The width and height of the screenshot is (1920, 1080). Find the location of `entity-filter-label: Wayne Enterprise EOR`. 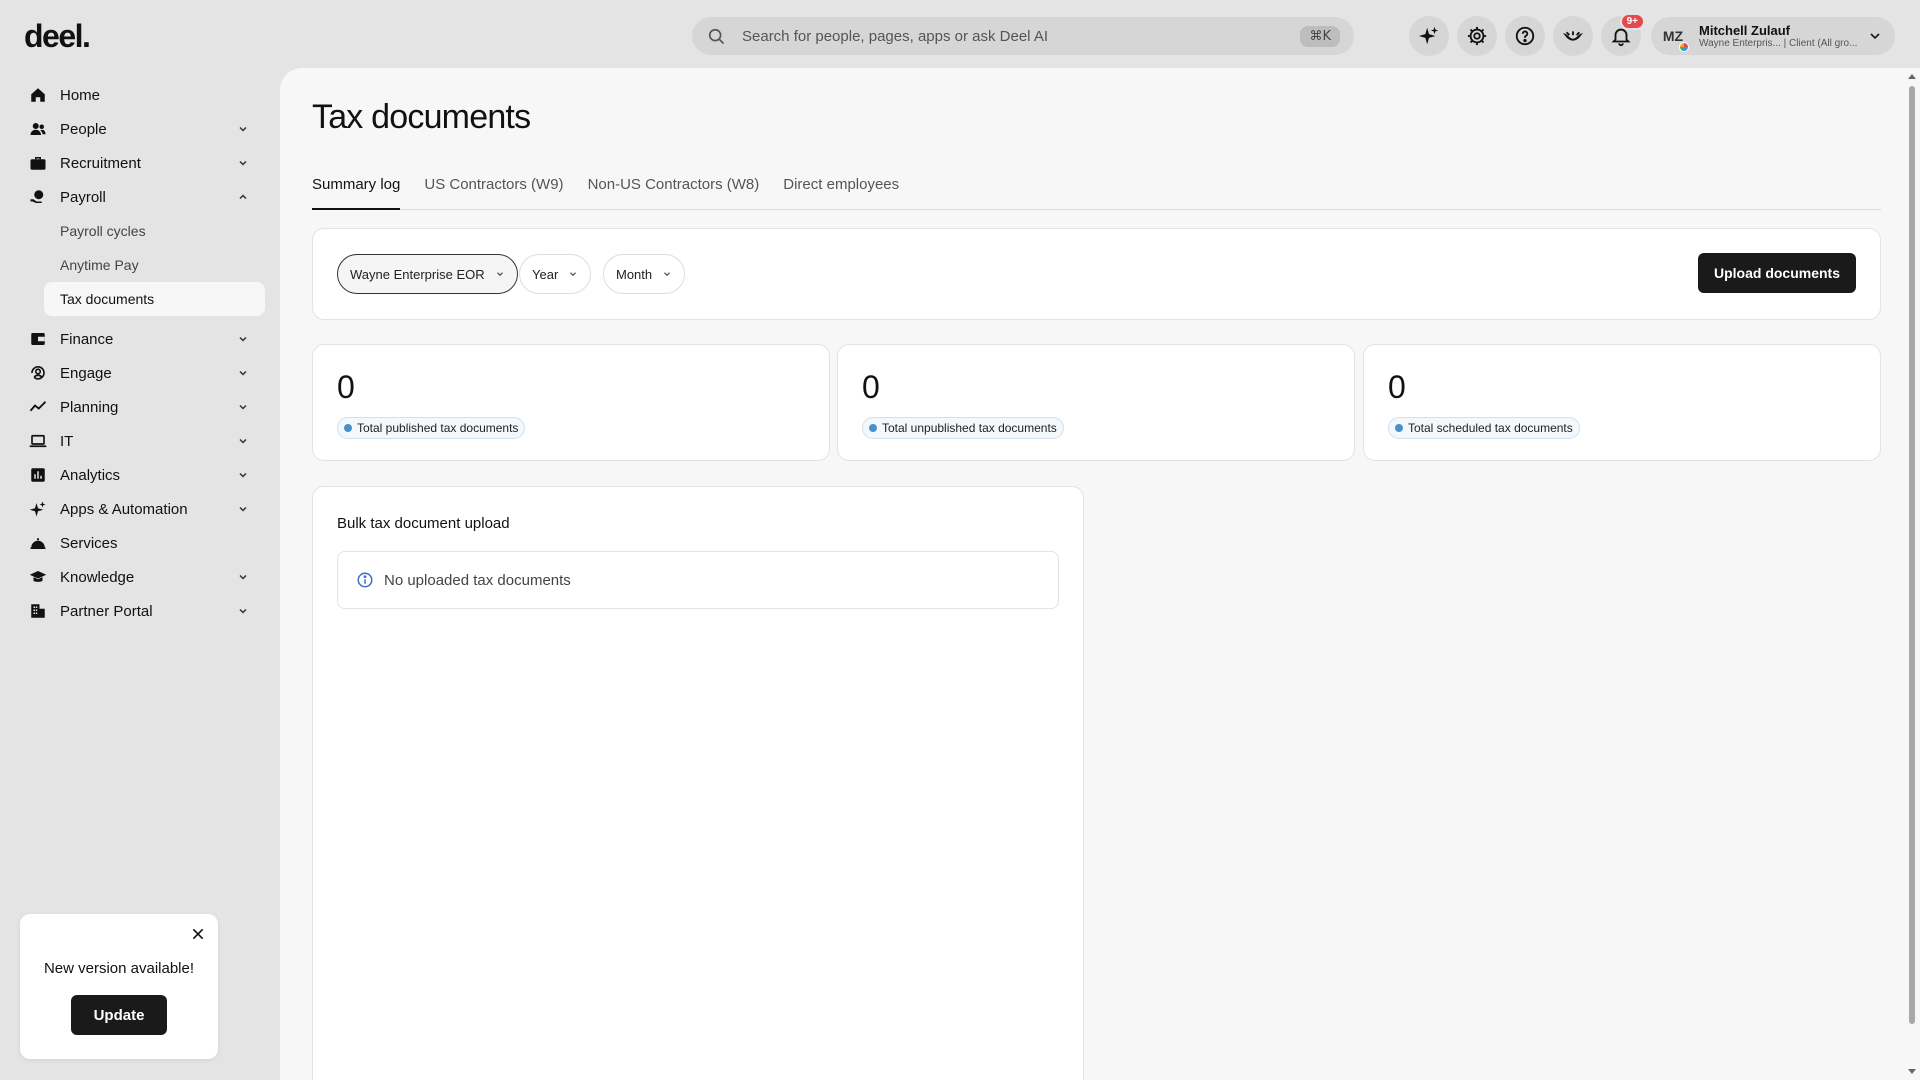

entity-filter-label: Wayne Enterprise EOR is located at coordinates (417, 274).